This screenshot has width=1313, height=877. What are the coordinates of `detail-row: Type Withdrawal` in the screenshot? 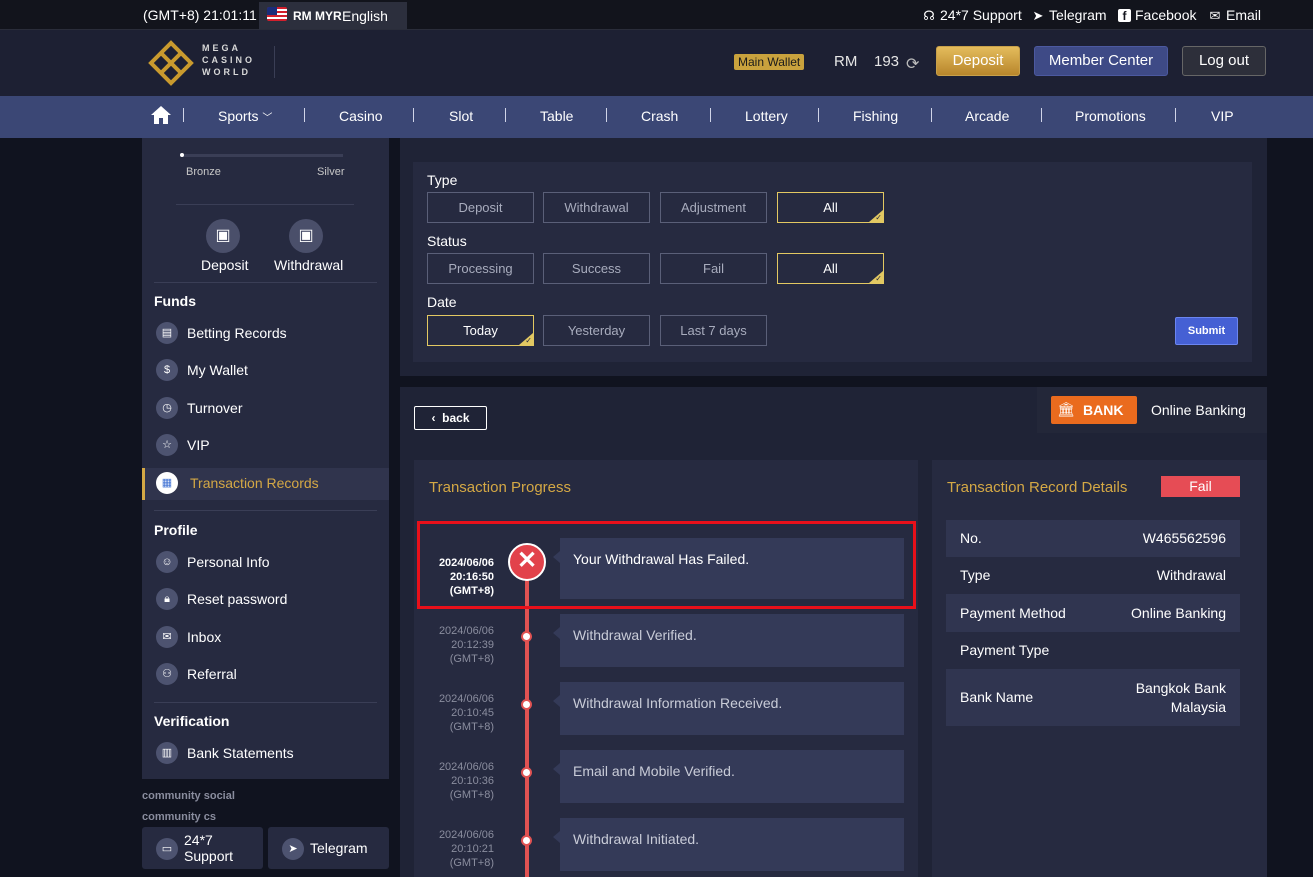 It's located at (1093, 575).